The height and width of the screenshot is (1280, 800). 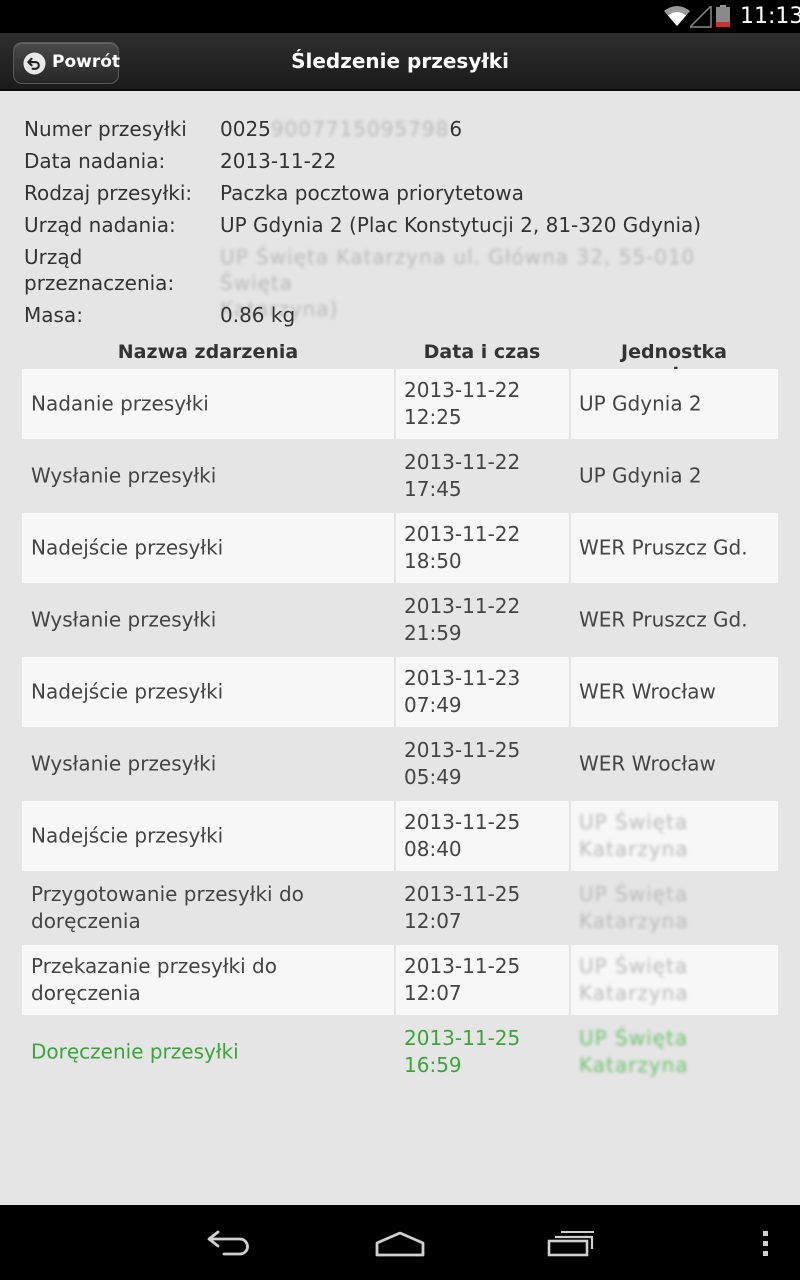 I want to click on action-bar: Powrót Śledzenie przesyłki, so click(x=400, y=62).